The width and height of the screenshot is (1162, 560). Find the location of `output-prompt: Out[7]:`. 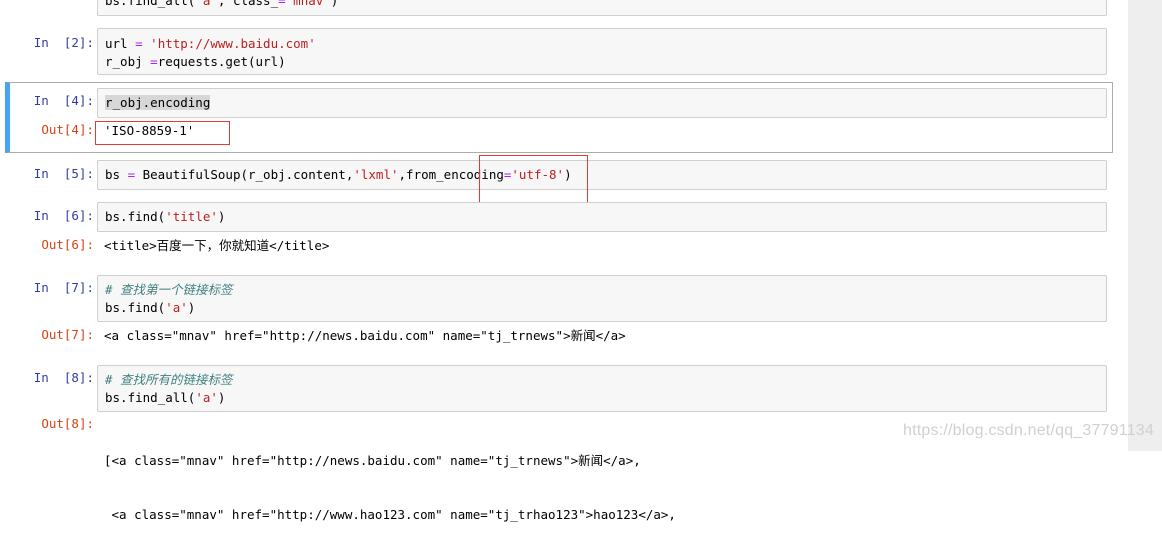

output-prompt: Out[7]: is located at coordinates (67, 334).